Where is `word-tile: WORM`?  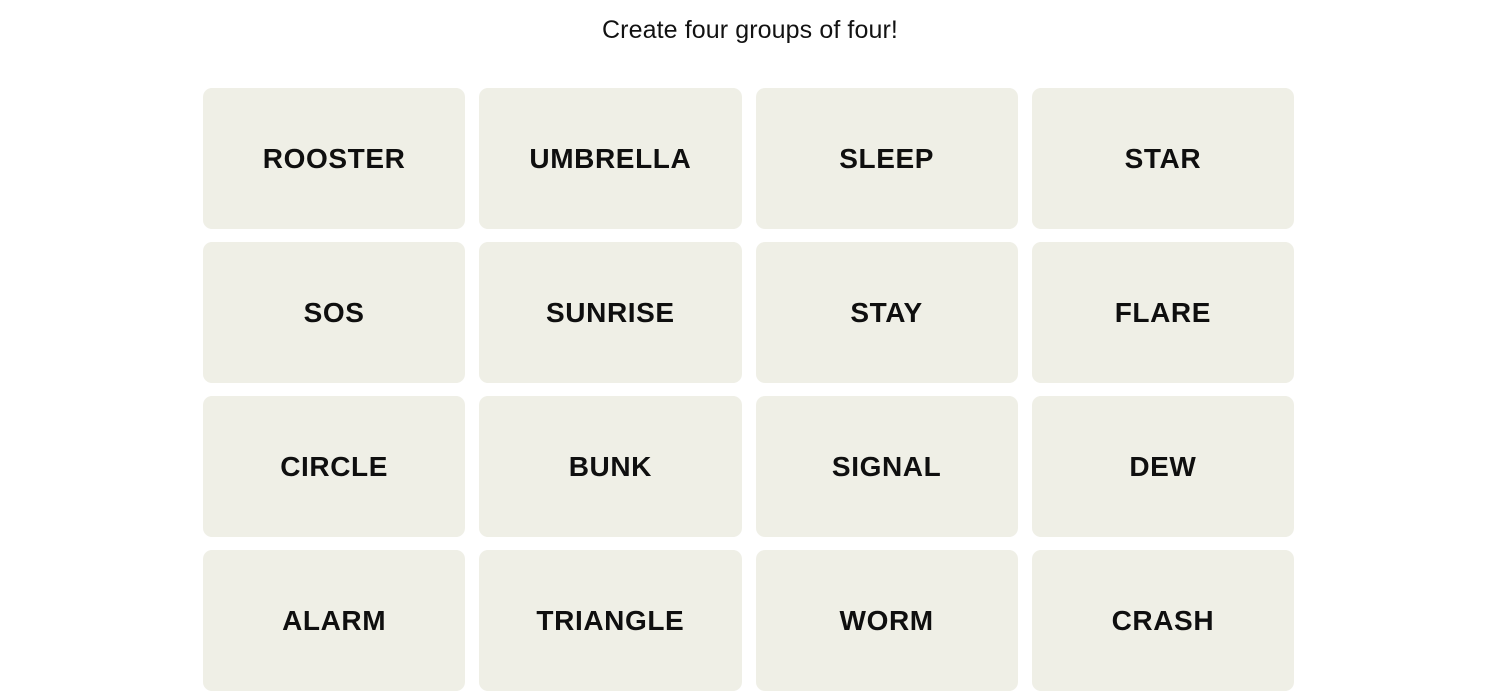 word-tile: WORM is located at coordinates (886, 620).